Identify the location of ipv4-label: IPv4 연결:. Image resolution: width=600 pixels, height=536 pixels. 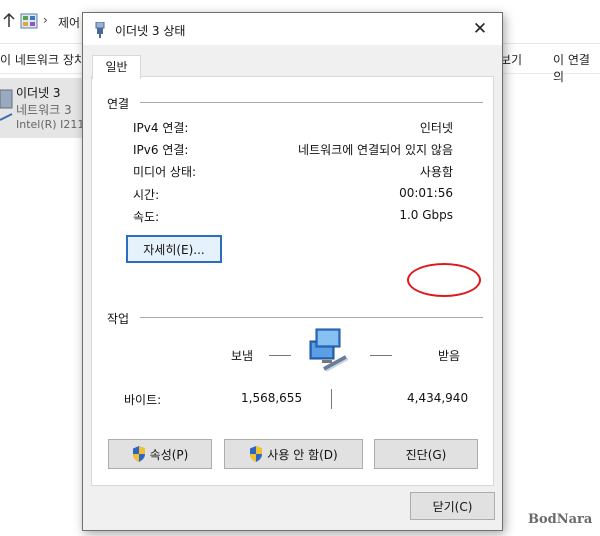
(161, 128).